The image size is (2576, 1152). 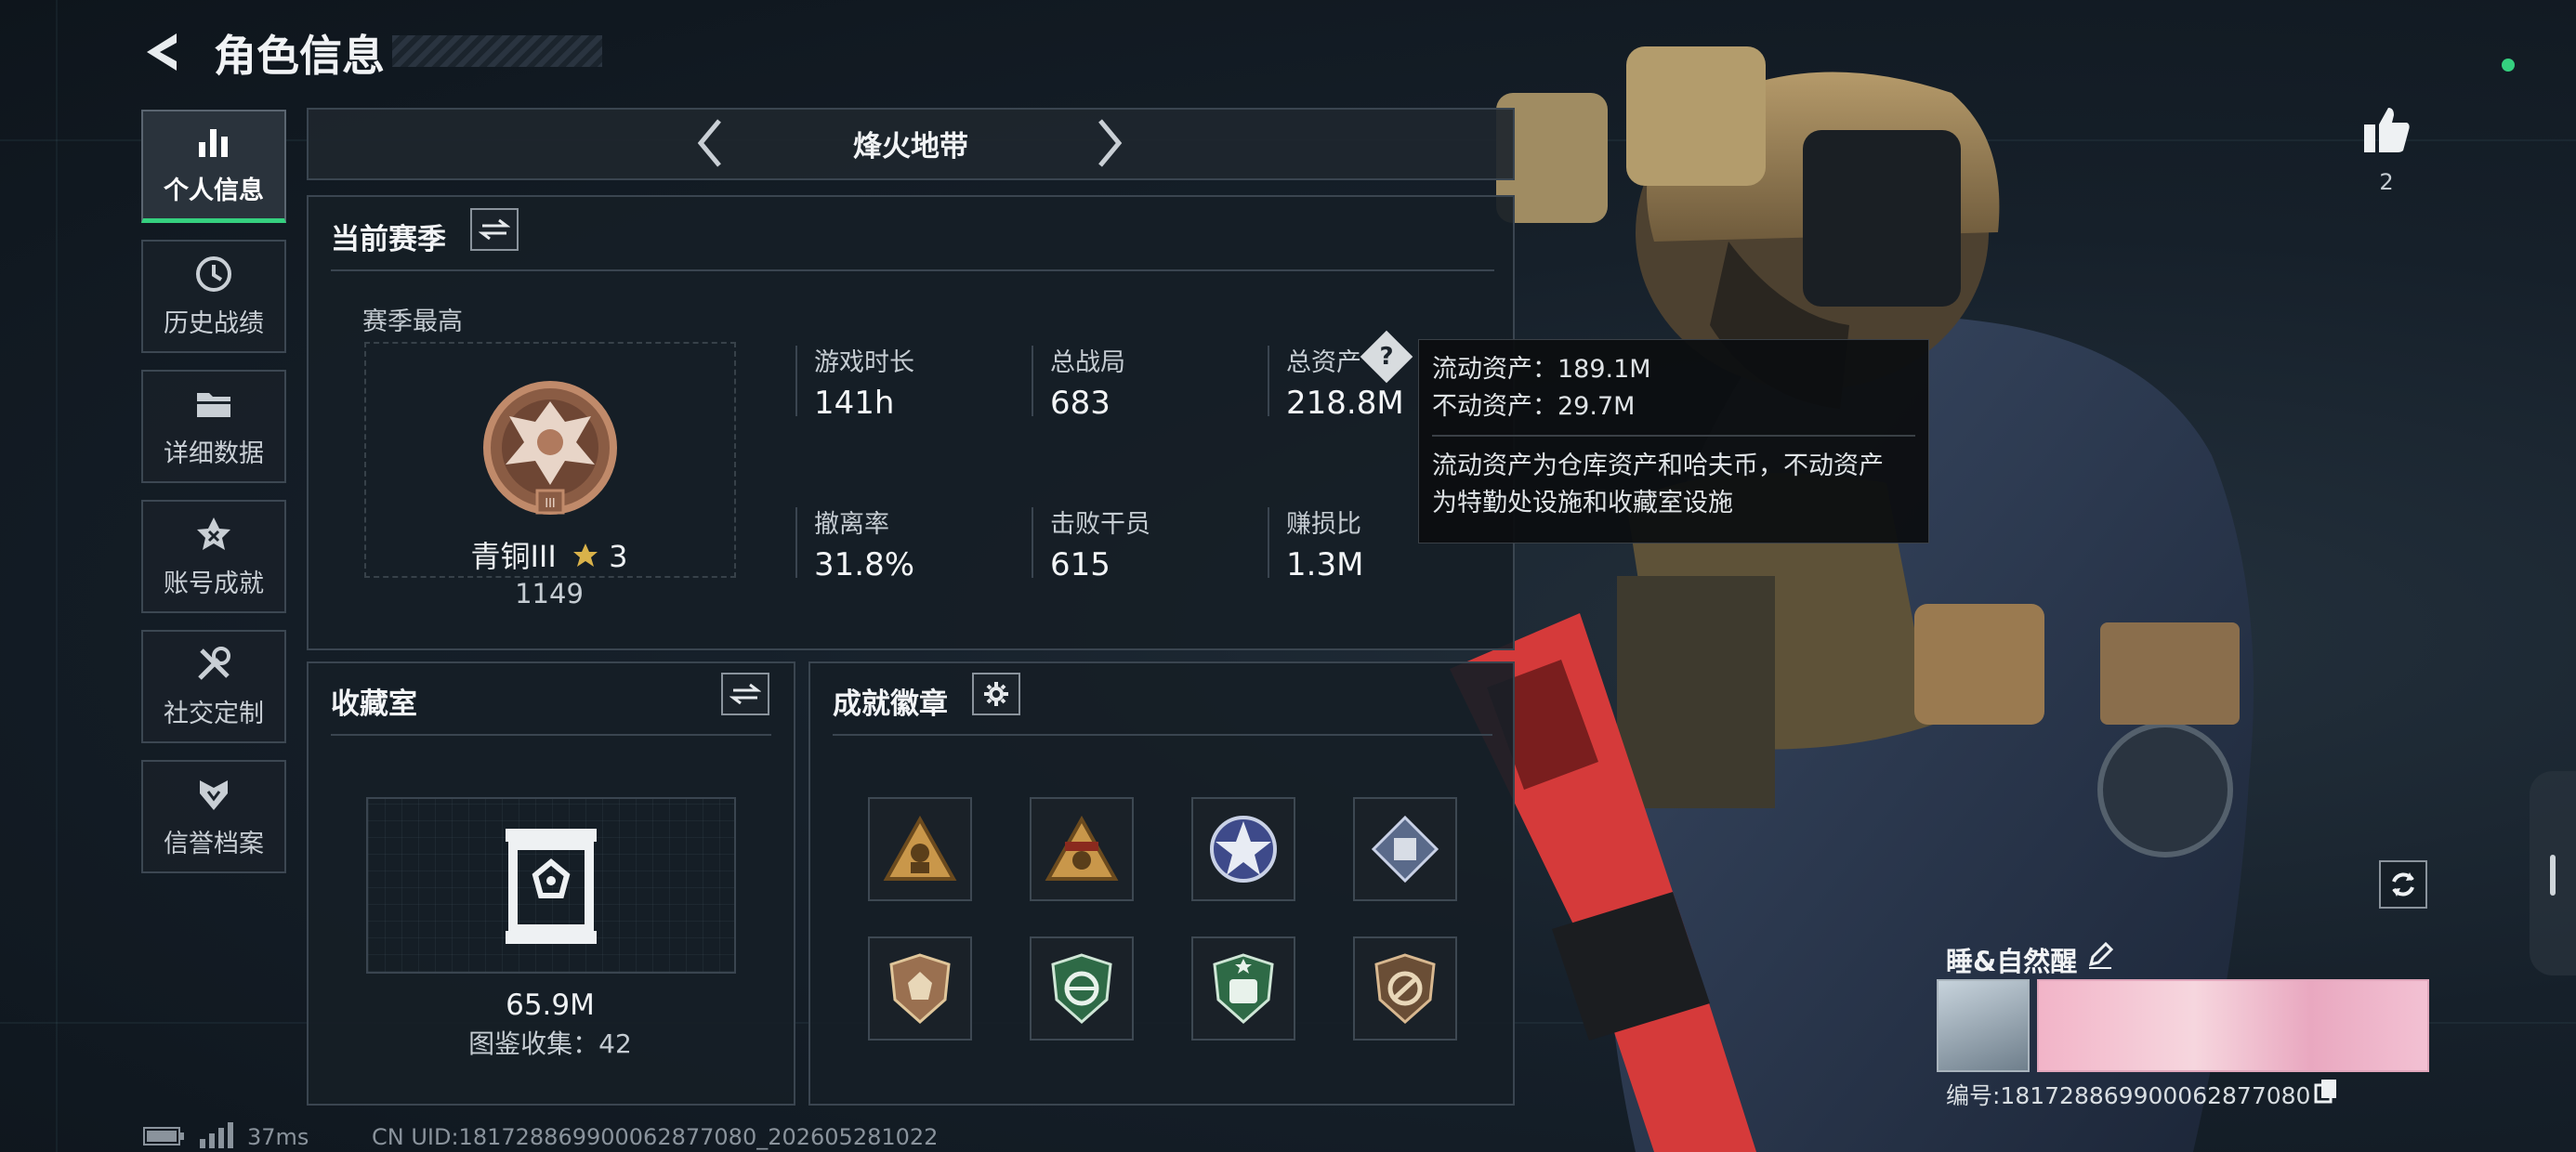 What do you see at coordinates (864, 362) in the screenshot?
I see `stat-label: 游戏时长` at bounding box center [864, 362].